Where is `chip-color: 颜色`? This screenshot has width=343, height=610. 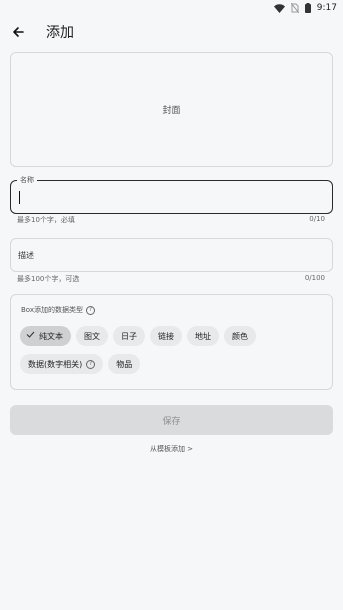 chip-color: 颜色 is located at coordinates (240, 336).